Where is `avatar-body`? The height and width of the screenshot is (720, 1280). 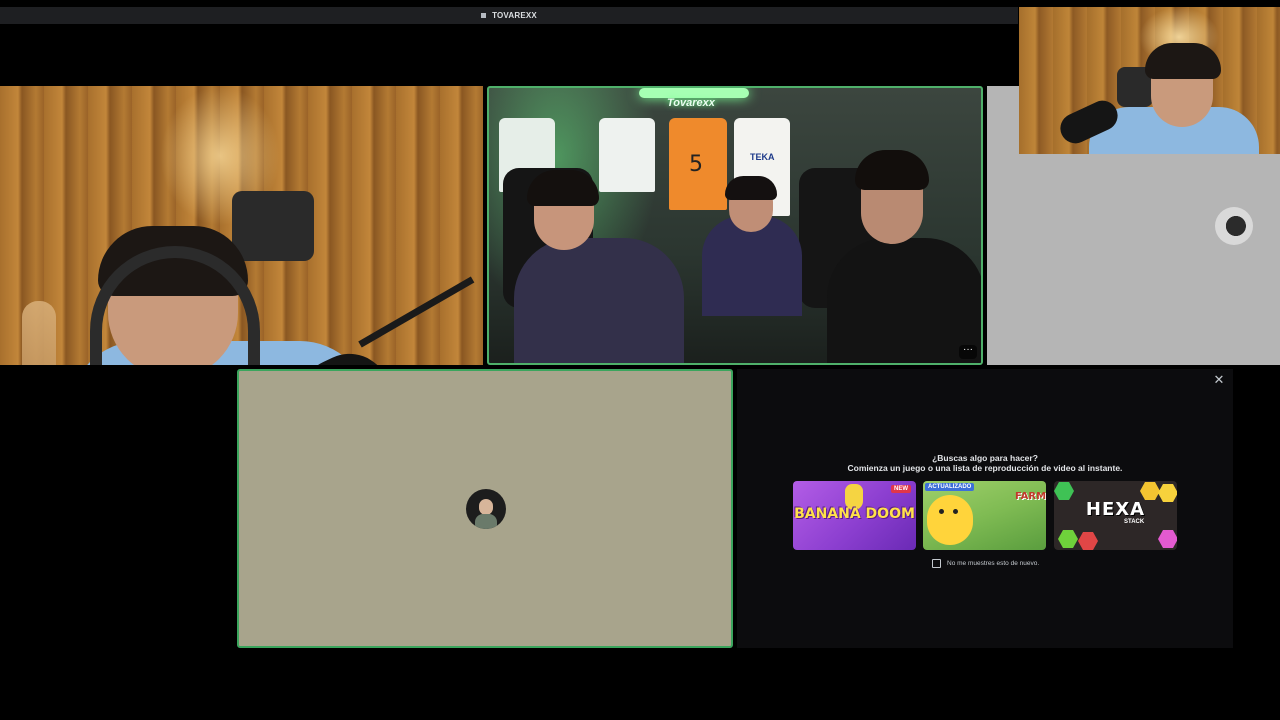 avatar-body is located at coordinates (486, 521).